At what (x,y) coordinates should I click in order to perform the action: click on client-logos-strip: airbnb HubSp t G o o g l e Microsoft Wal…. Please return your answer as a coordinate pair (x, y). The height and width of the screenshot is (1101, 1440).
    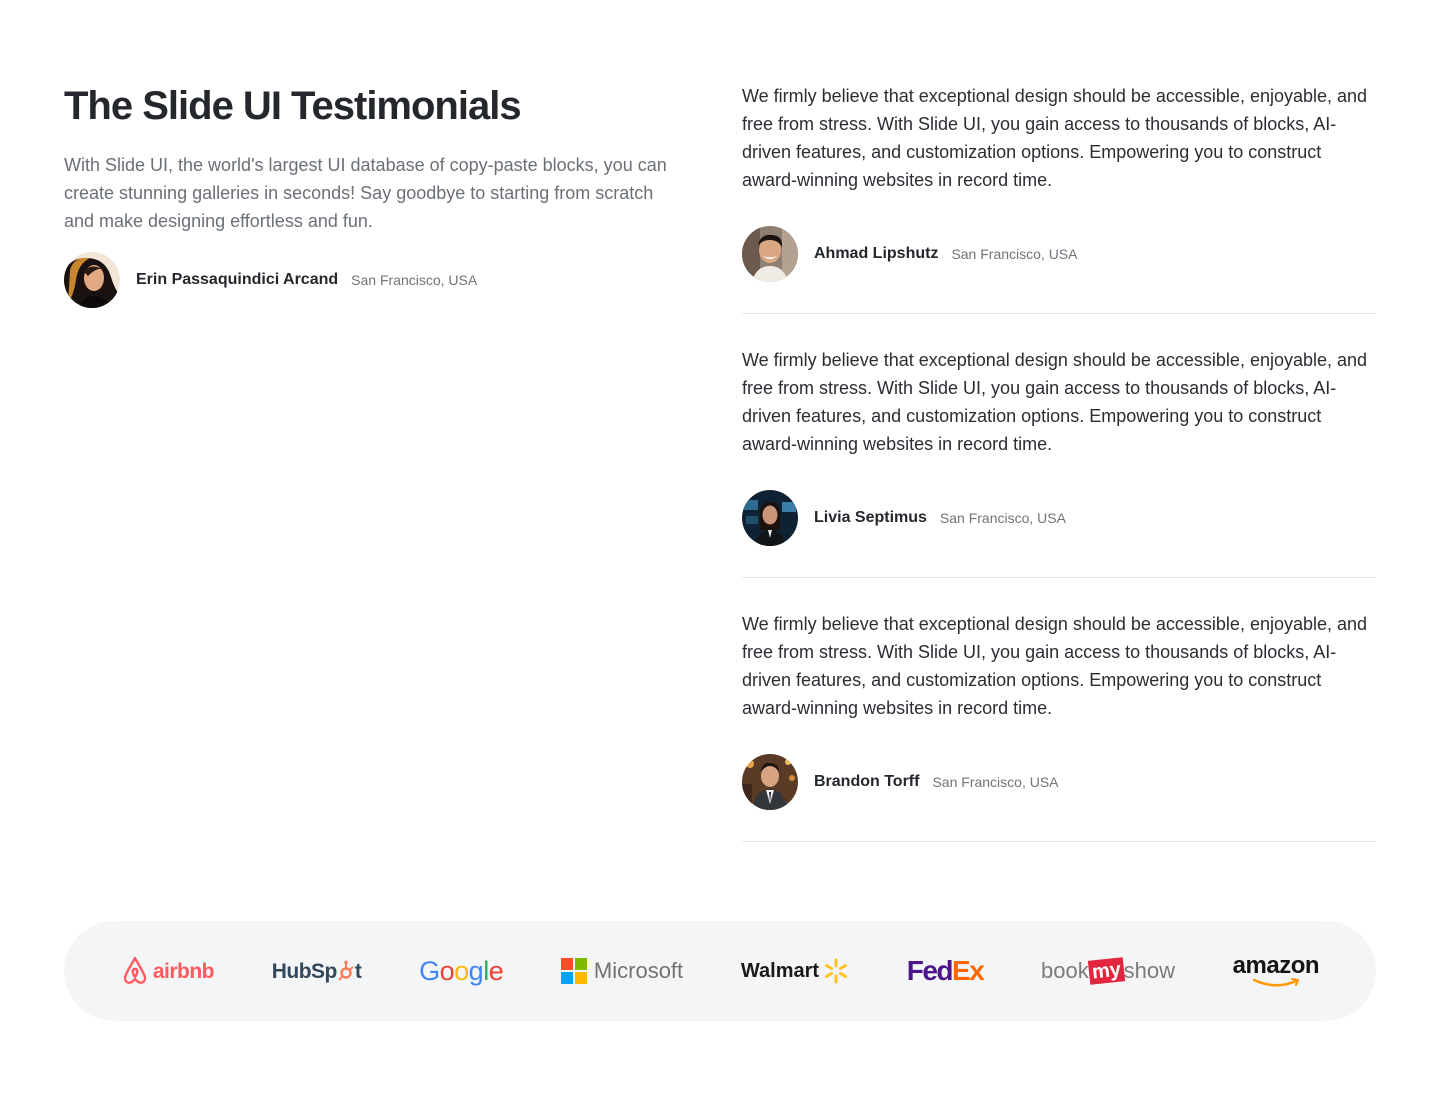
    Looking at the image, I should click on (720, 971).